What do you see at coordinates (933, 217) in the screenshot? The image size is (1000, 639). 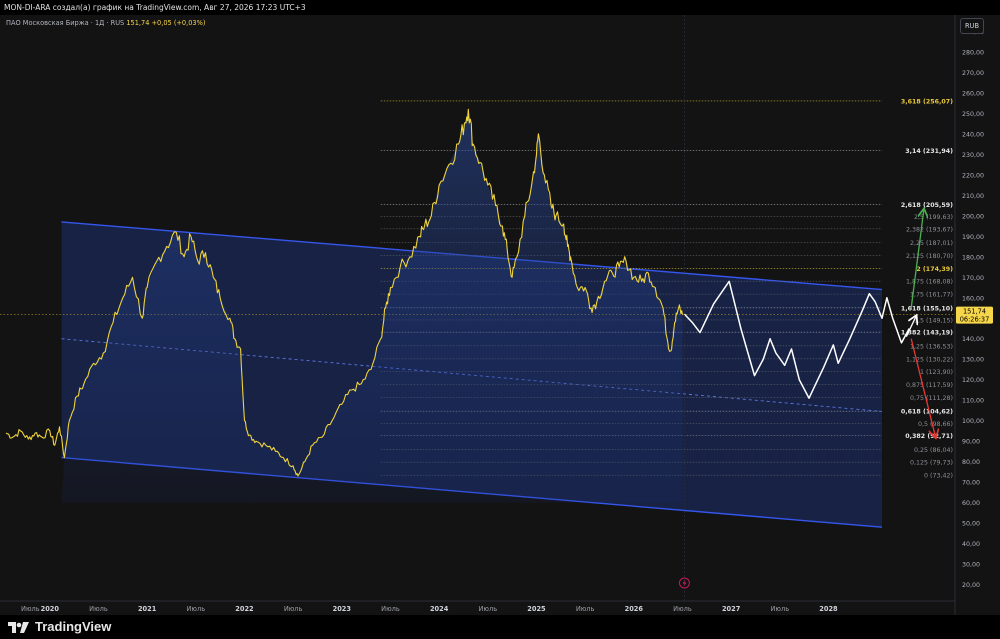 I see `fib-level-label: 2,5 (199,63)` at bounding box center [933, 217].